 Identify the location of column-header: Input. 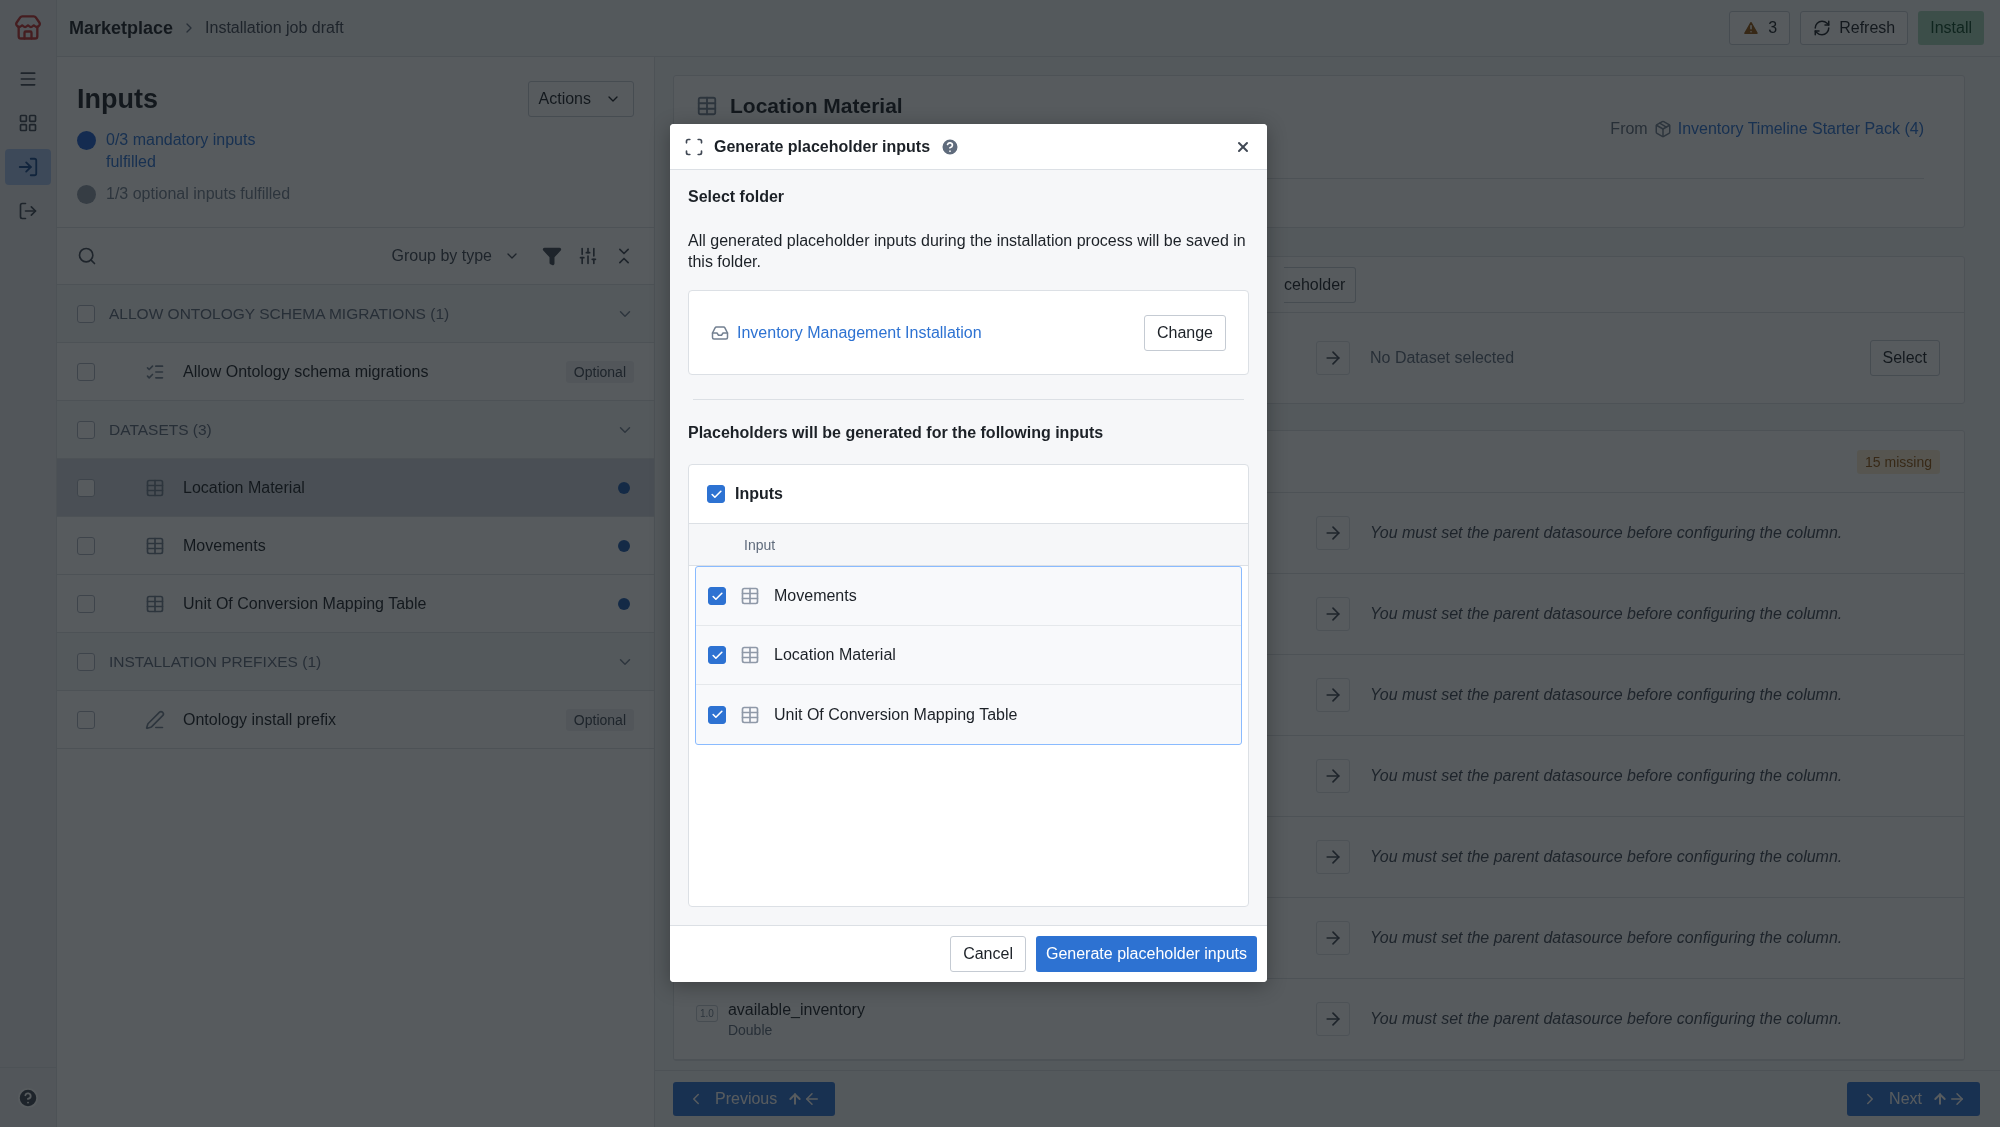
(760, 544).